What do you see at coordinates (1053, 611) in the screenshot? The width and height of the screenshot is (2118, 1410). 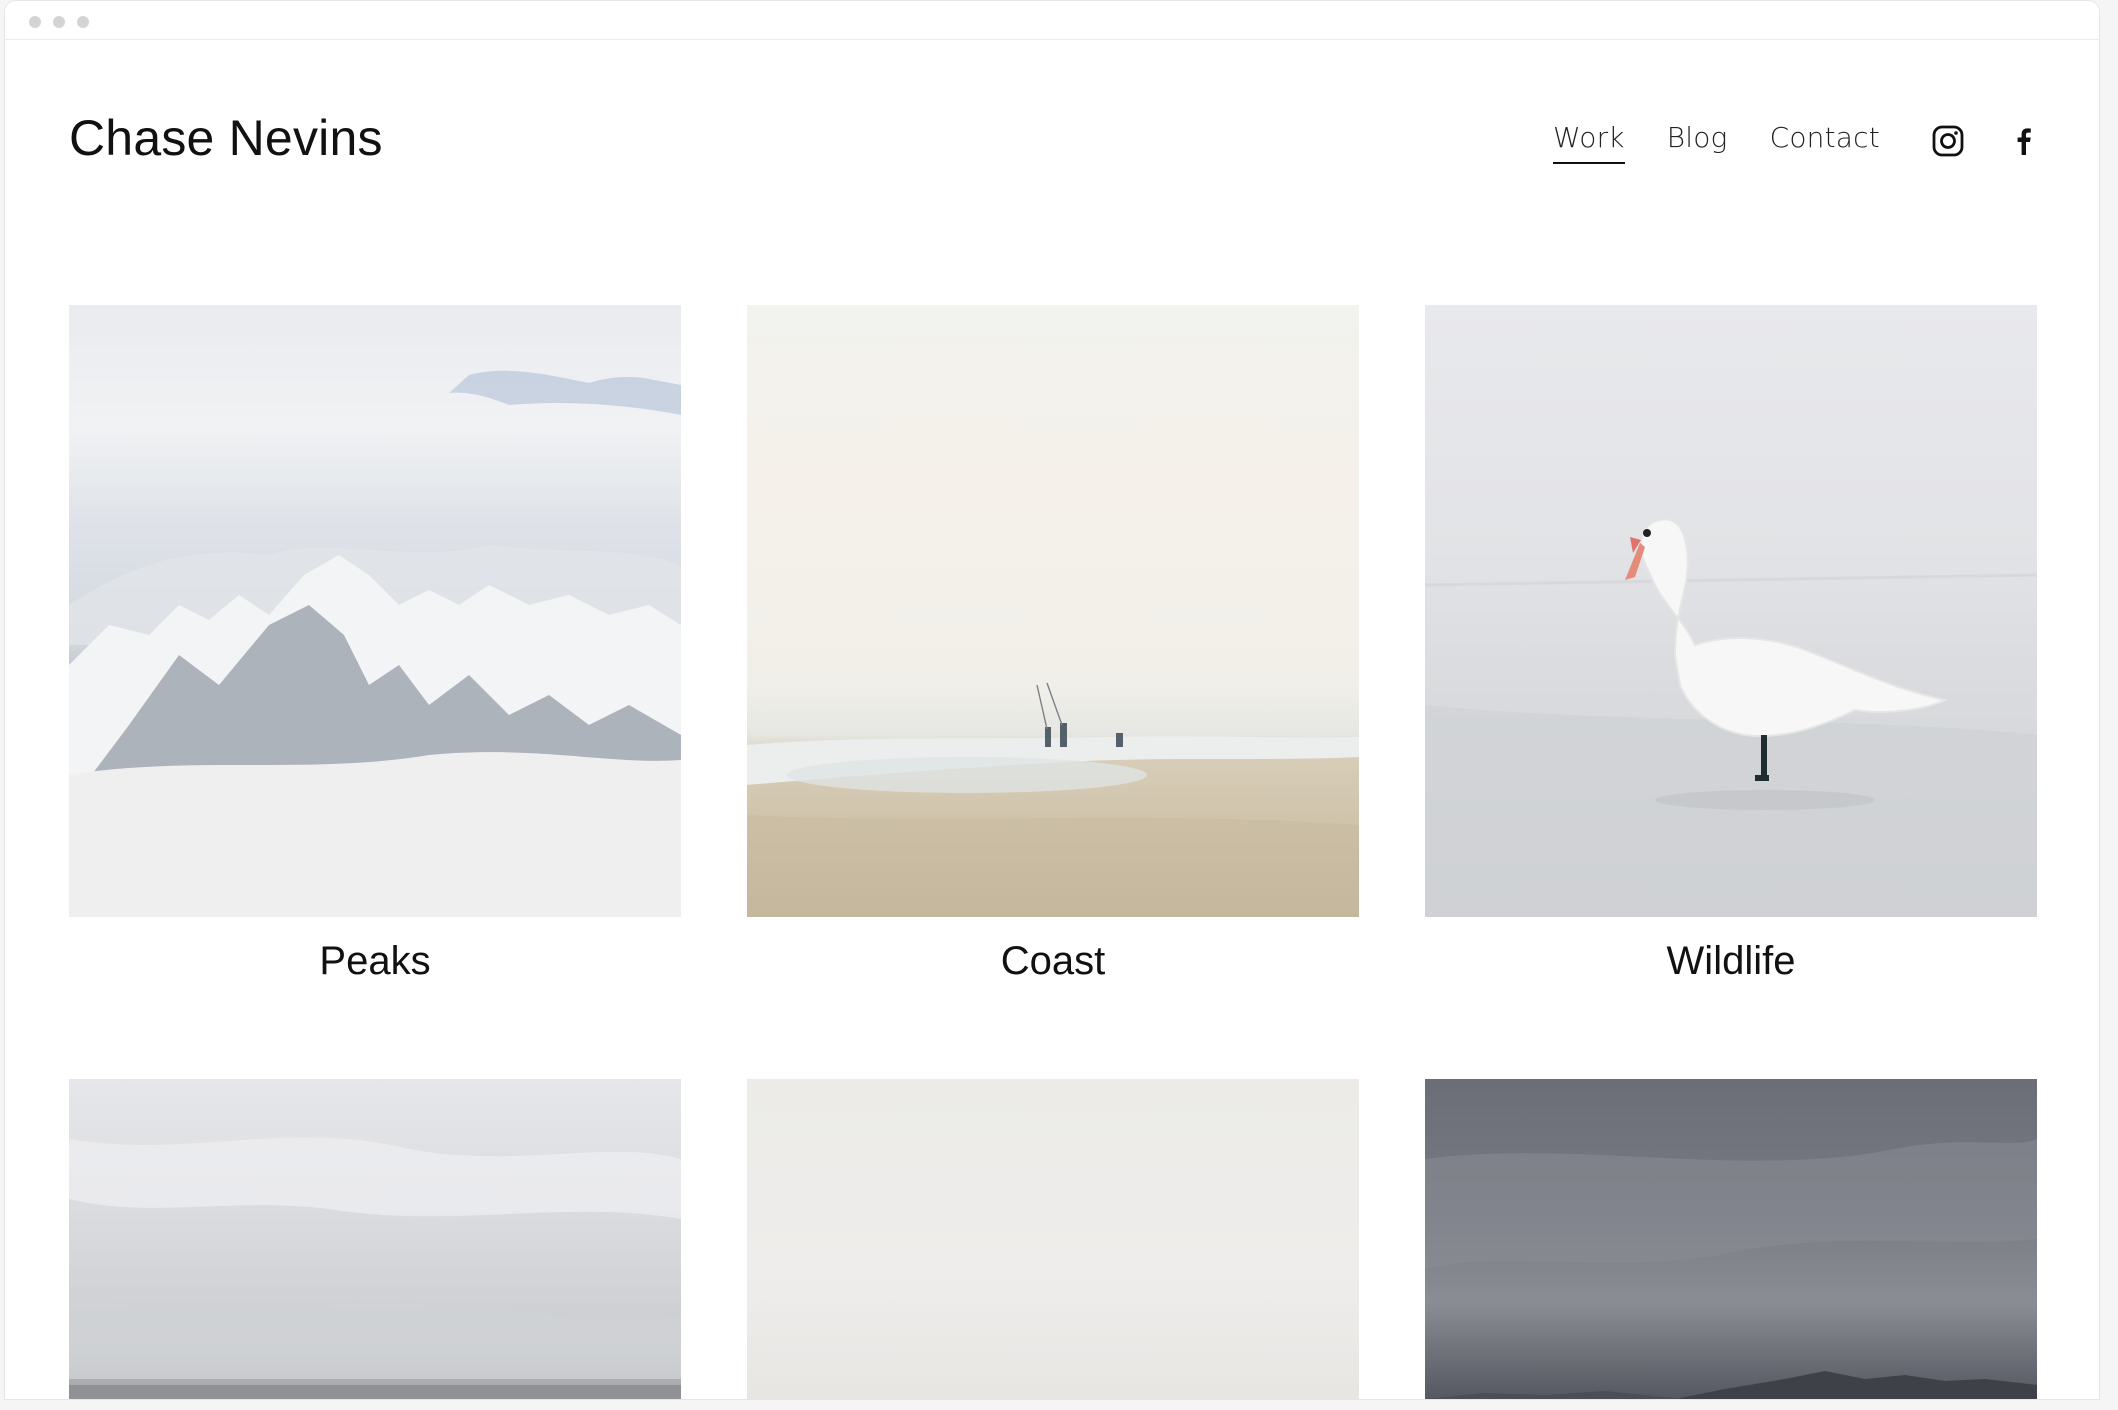 I see `coast-image` at bounding box center [1053, 611].